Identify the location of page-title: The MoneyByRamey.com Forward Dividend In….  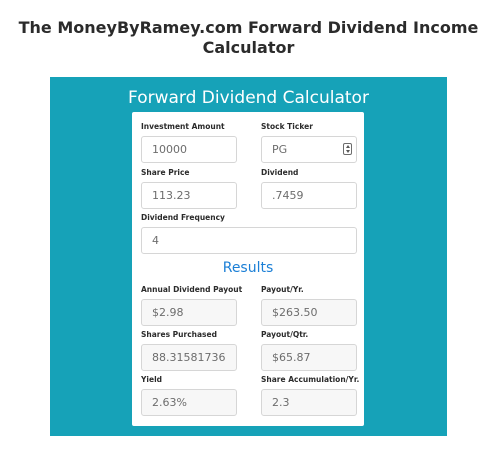
(248, 37).